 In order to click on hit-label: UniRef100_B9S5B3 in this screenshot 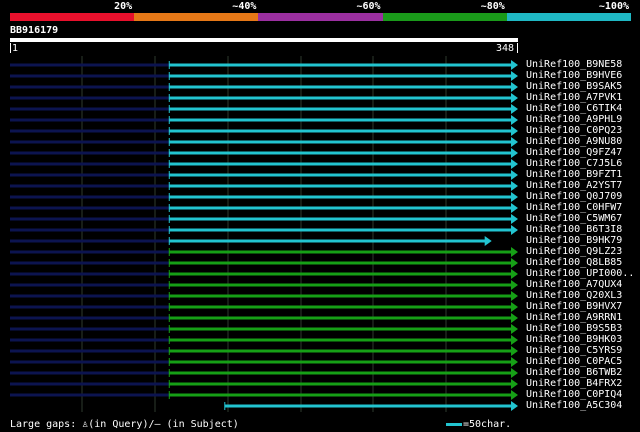, I will do `click(574, 328)`.